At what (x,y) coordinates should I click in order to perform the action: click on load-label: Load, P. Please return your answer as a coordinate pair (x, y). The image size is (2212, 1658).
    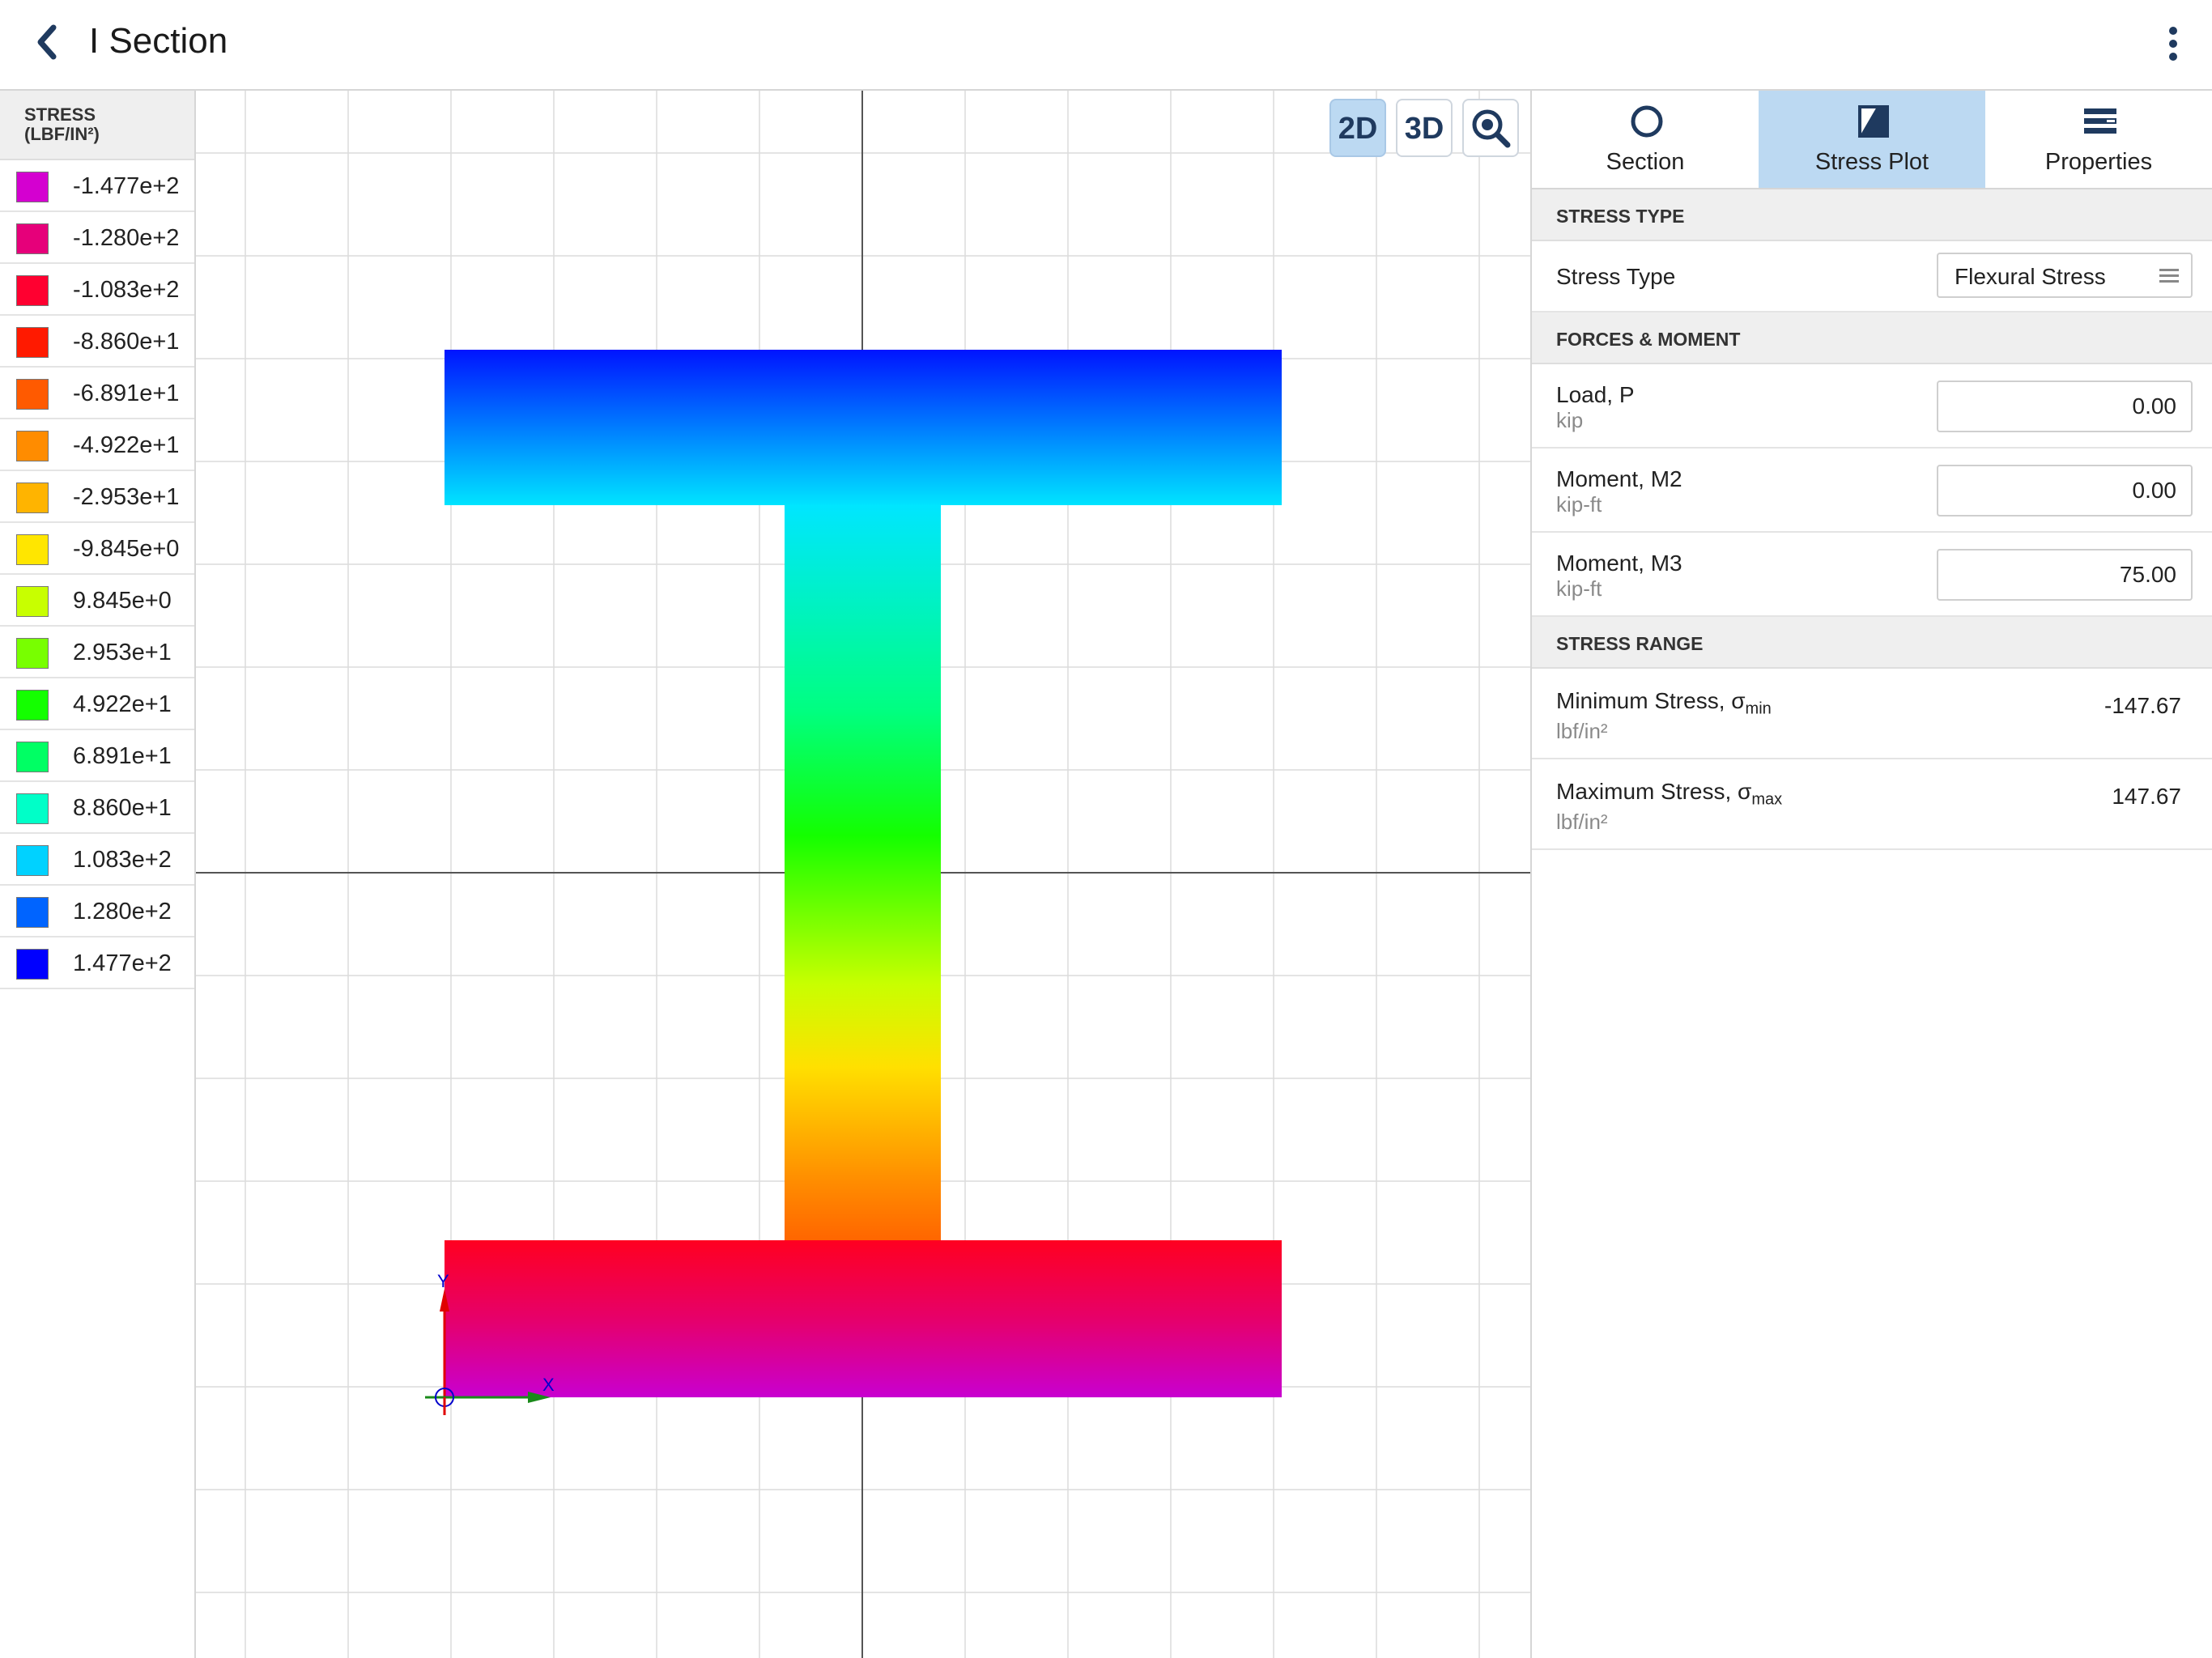
    Looking at the image, I should click on (1596, 394).